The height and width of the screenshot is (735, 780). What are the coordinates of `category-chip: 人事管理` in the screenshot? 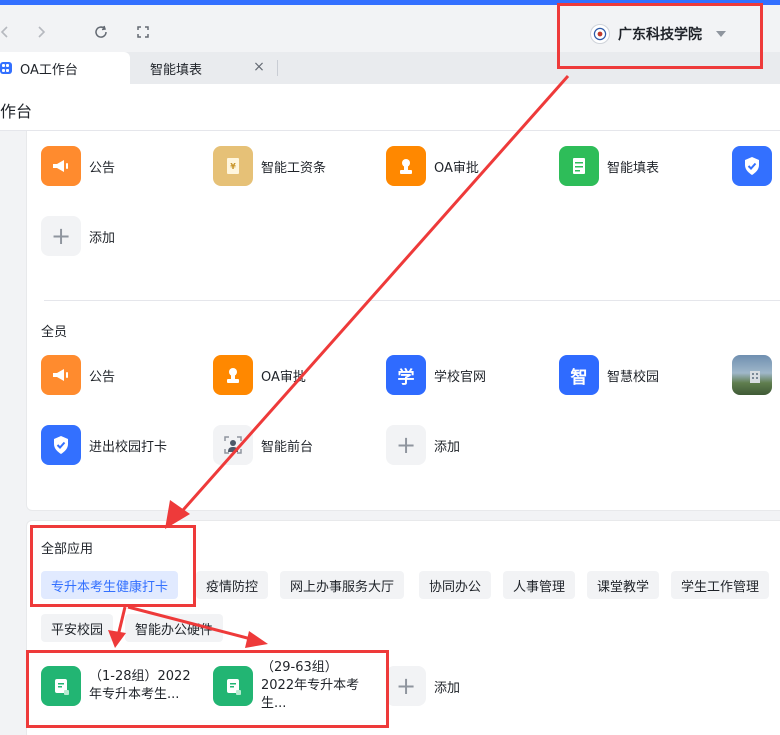 It's located at (539, 585).